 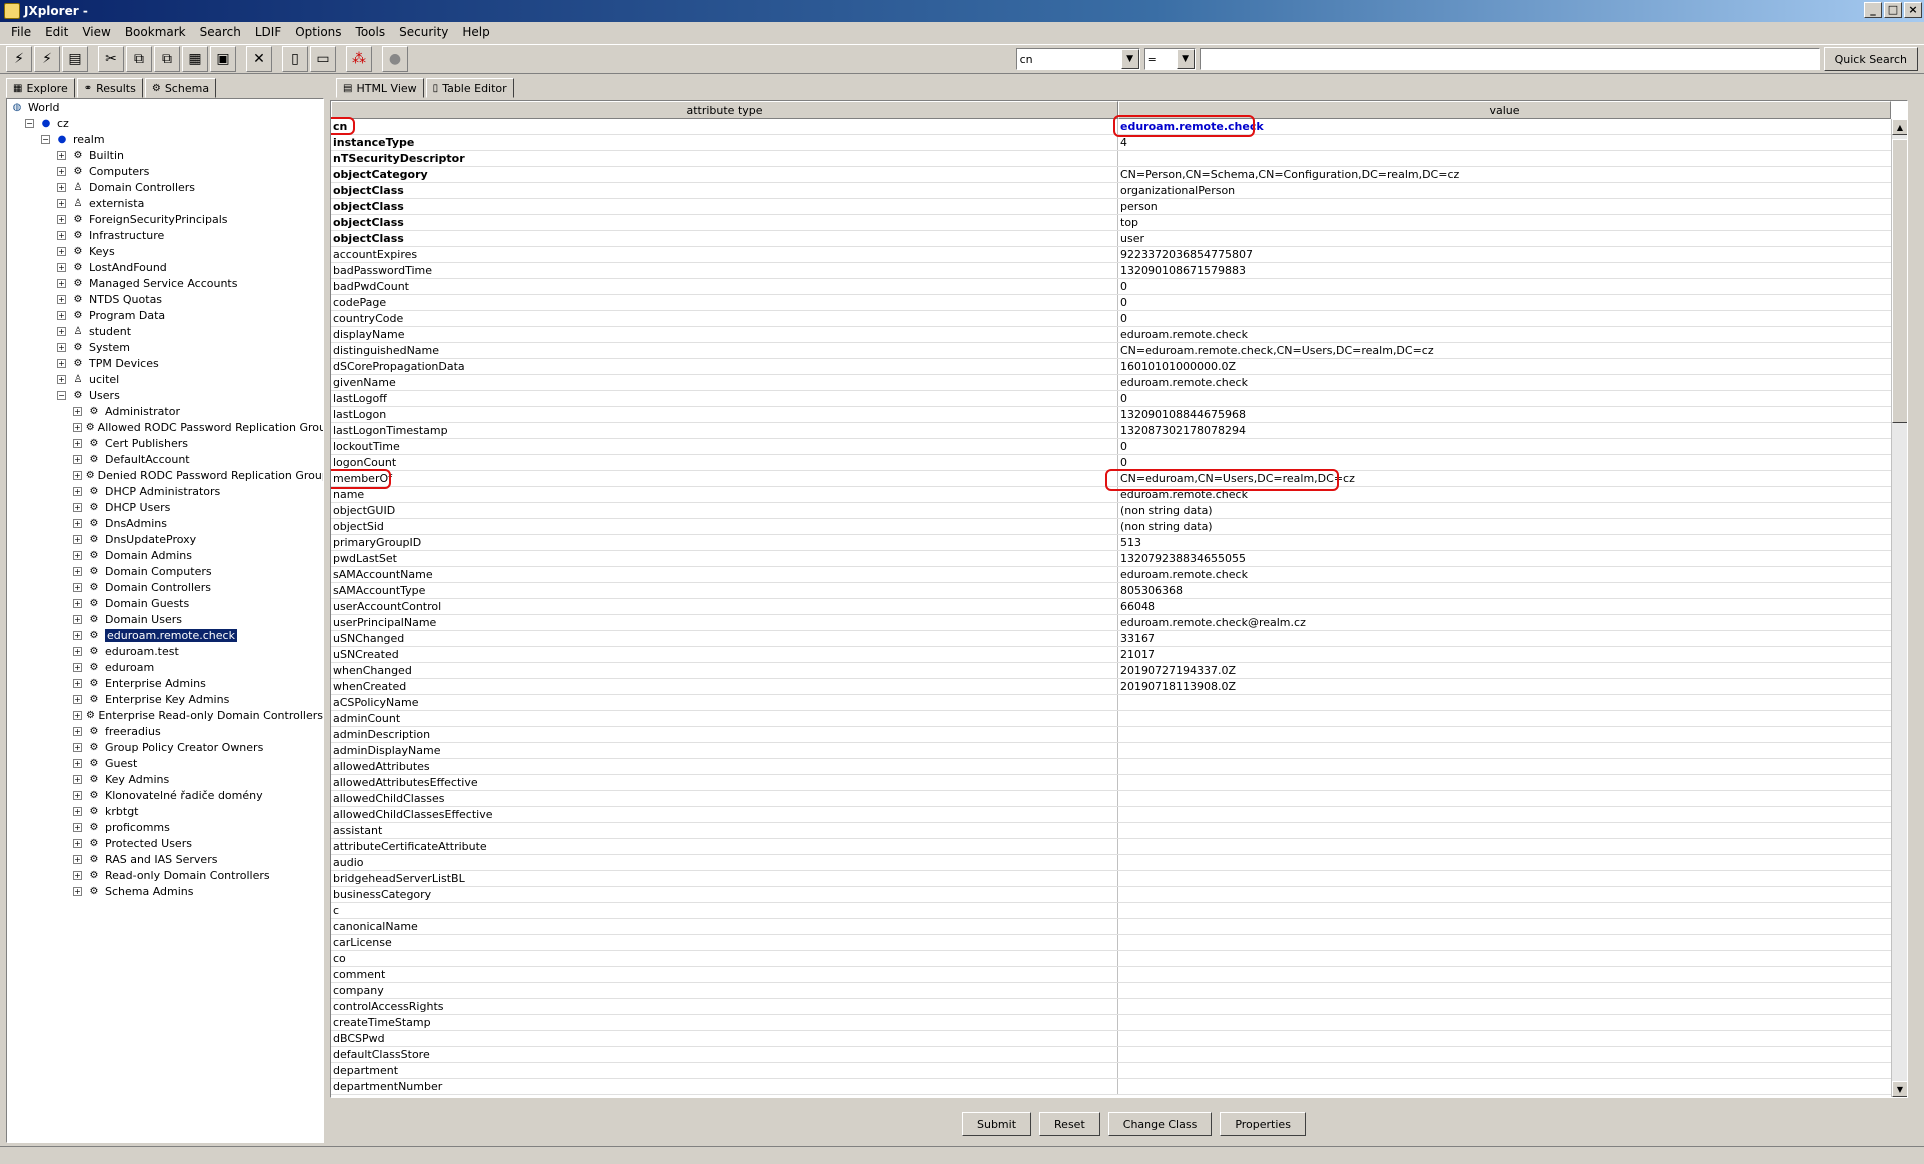 What do you see at coordinates (1111, 751) in the screenshot?
I see `table-row: adminDisplayName` at bounding box center [1111, 751].